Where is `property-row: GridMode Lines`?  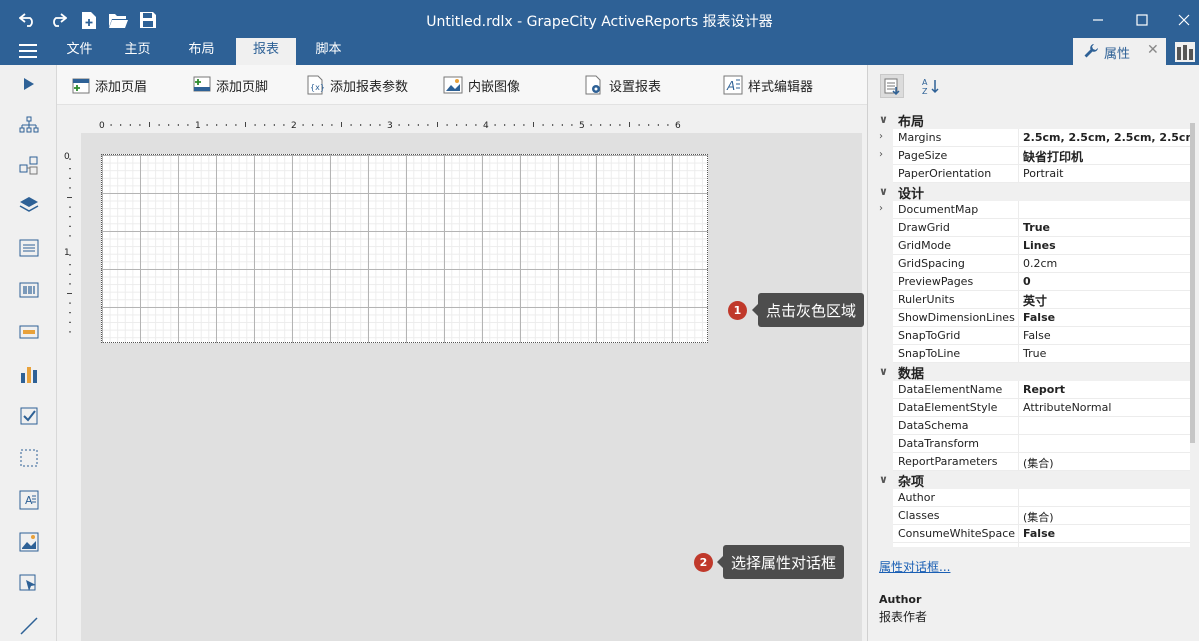 property-row: GridMode Lines is located at coordinates (1034, 246).